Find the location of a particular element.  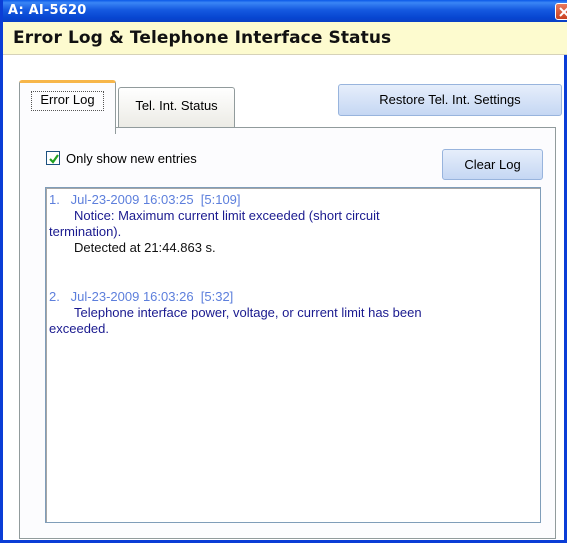

checkmark-icon is located at coordinates (54, 159).